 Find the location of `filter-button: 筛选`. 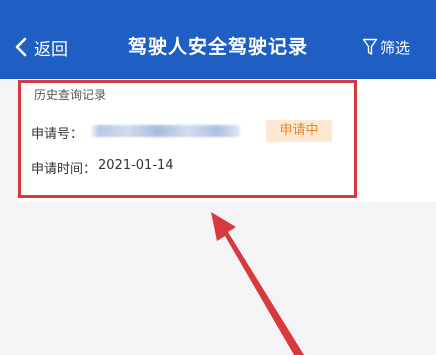

filter-button: 筛选 is located at coordinates (386, 47).